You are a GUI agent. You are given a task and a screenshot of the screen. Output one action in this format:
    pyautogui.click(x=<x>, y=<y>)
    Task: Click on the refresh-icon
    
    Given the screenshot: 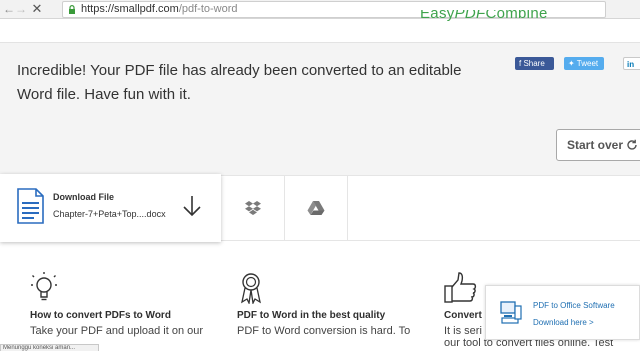 What is the action you would take?
    pyautogui.click(x=632, y=144)
    